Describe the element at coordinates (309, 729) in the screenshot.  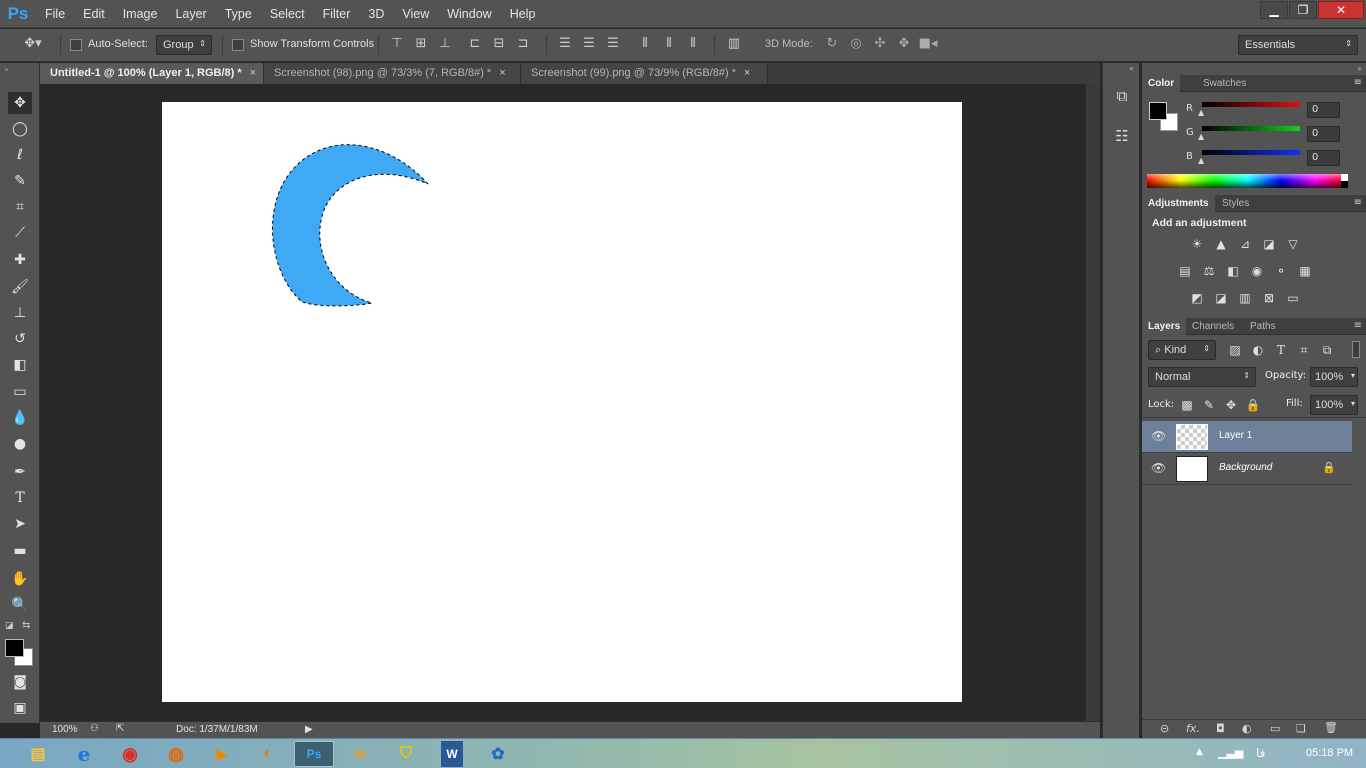
I see `status-menu-arrow-icon: ▶` at that location.